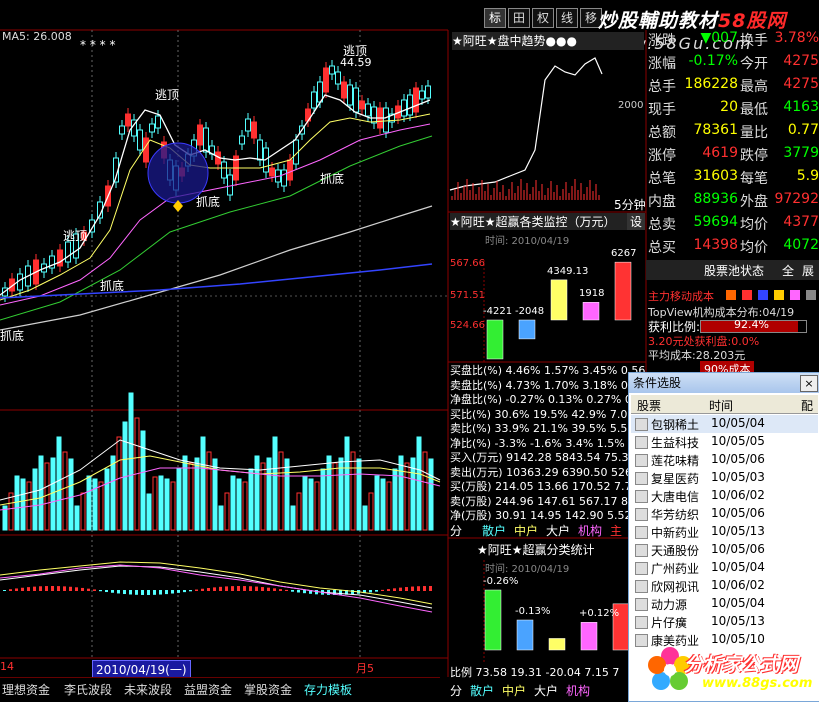  What do you see at coordinates (724, 496) in the screenshot?
I see `screener-row: 大唐电信 10/06/02` at bounding box center [724, 496].